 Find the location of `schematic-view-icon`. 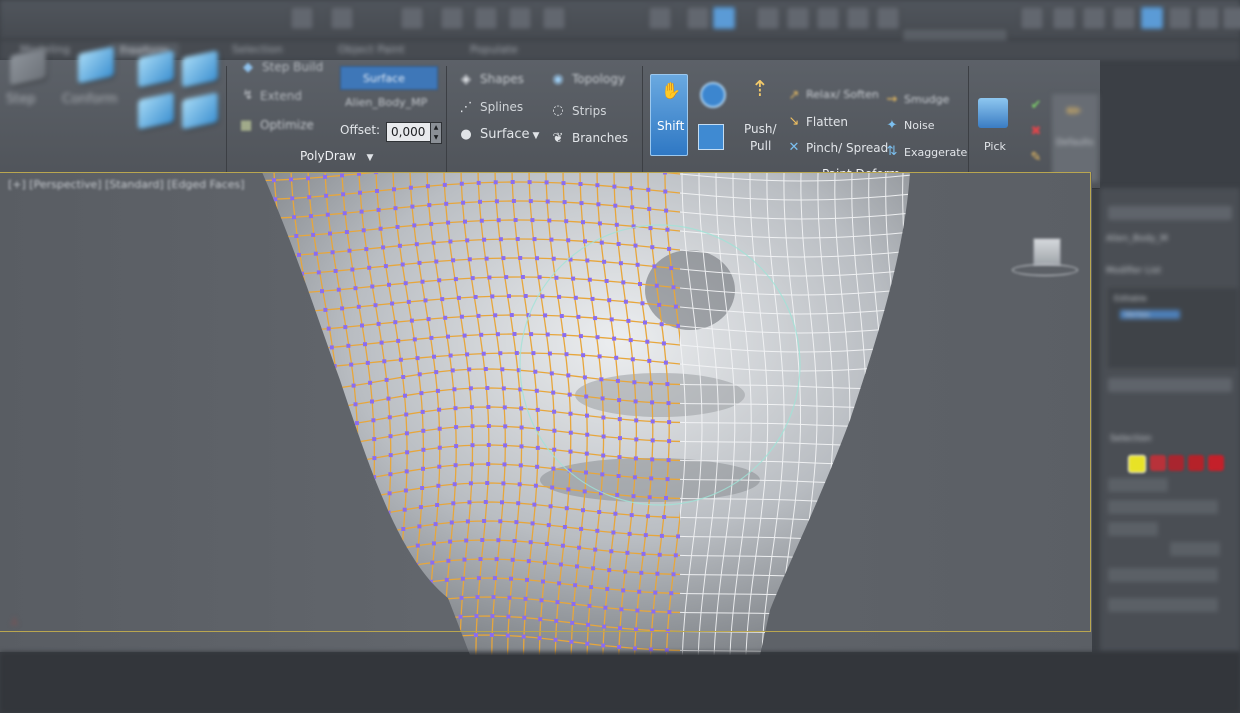

schematic-view-icon is located at coordinates (1208, 18).